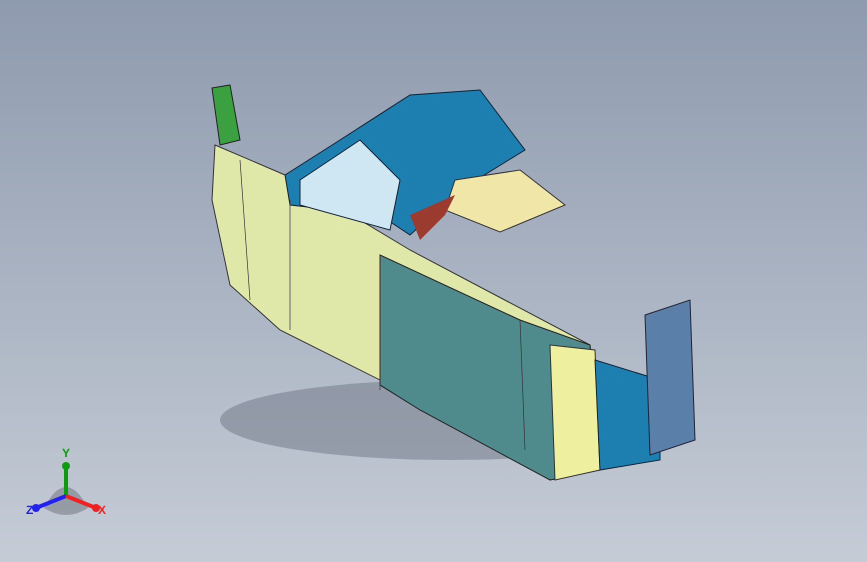 The width and height of the screenshot is (867, 562). Describe the element at coordinates (66, 501) in the screenshot. I see `triad-cone-icon` at that location.